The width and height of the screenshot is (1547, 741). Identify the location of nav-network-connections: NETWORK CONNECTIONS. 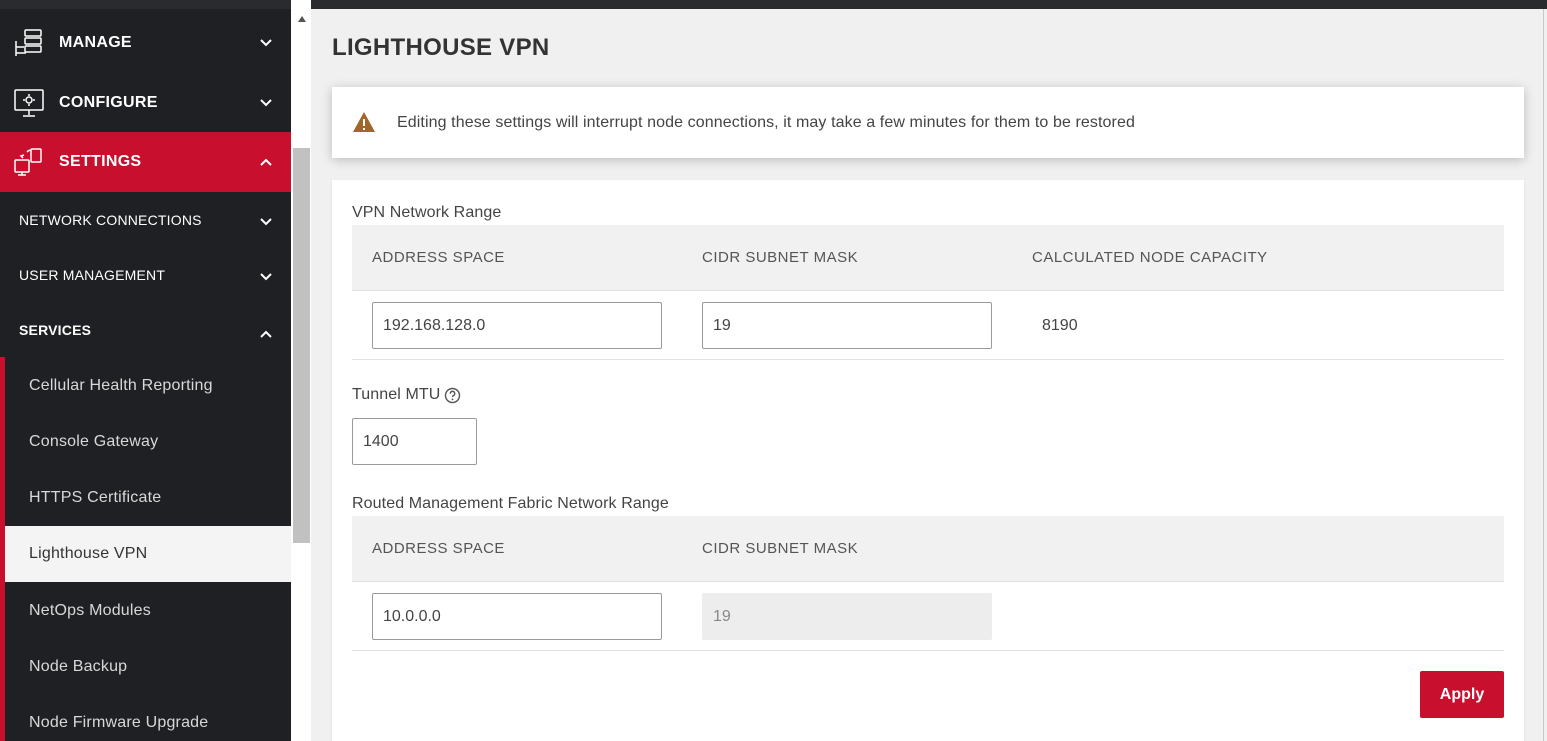
(145, 219).